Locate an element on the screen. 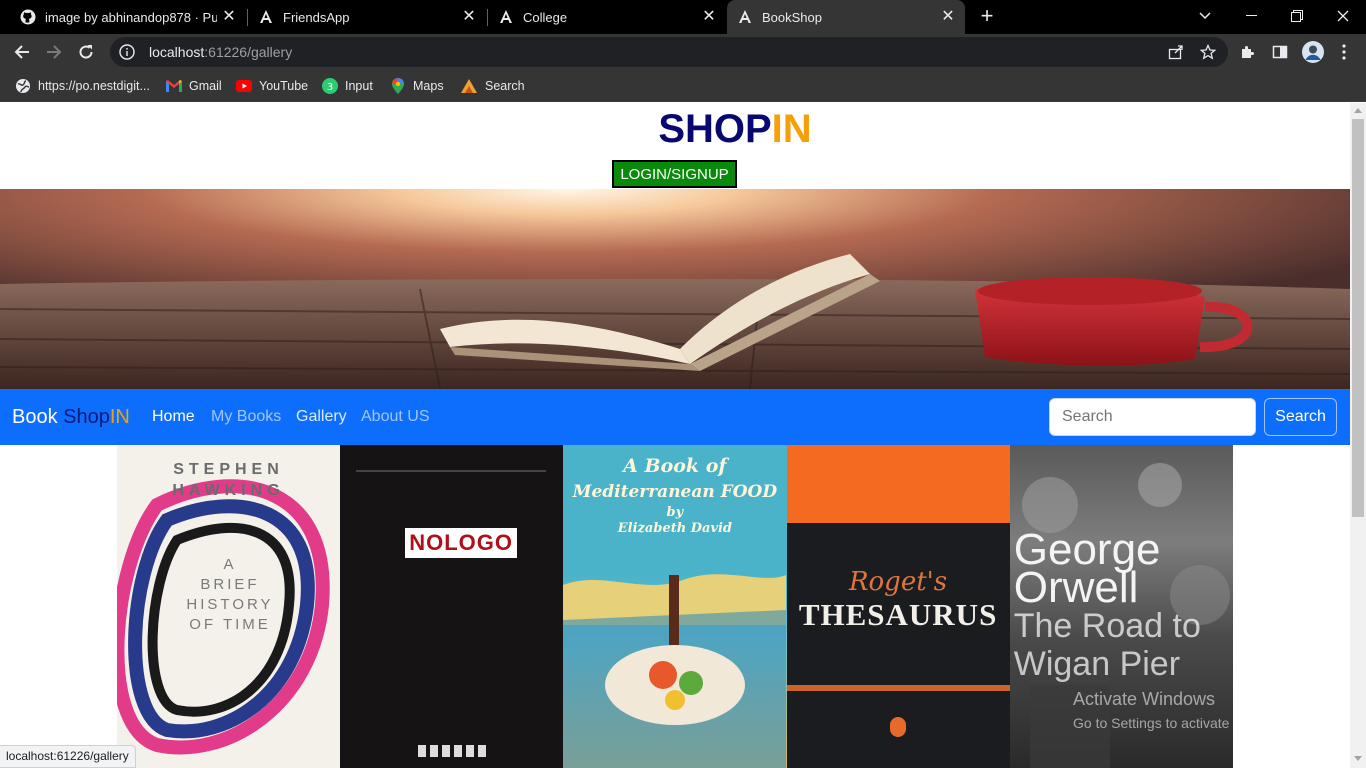 Image resolution: width=1366 pixels, height=768 pixels. bookmark-gmail: Gmail is located at coordinates (194, 86).